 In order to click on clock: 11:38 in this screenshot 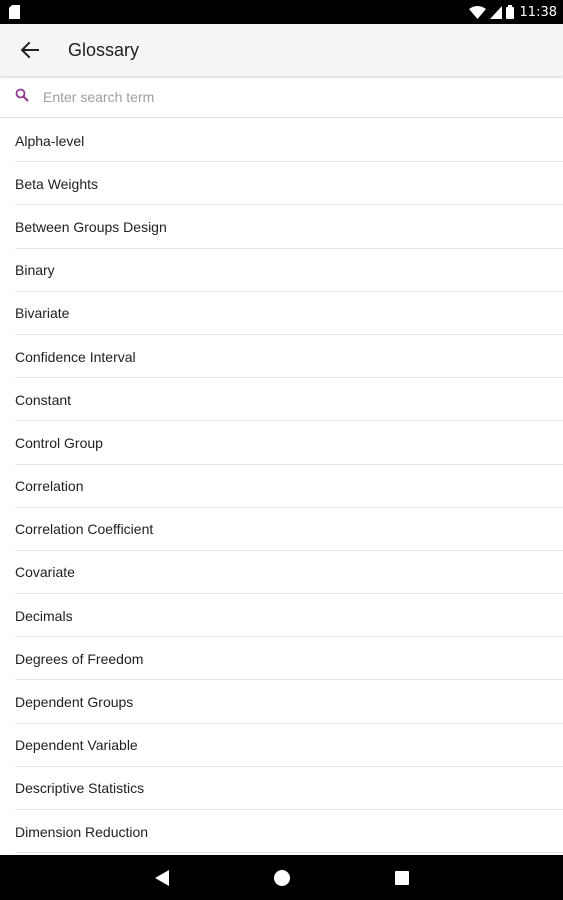, I will do `click(538, 12)`.